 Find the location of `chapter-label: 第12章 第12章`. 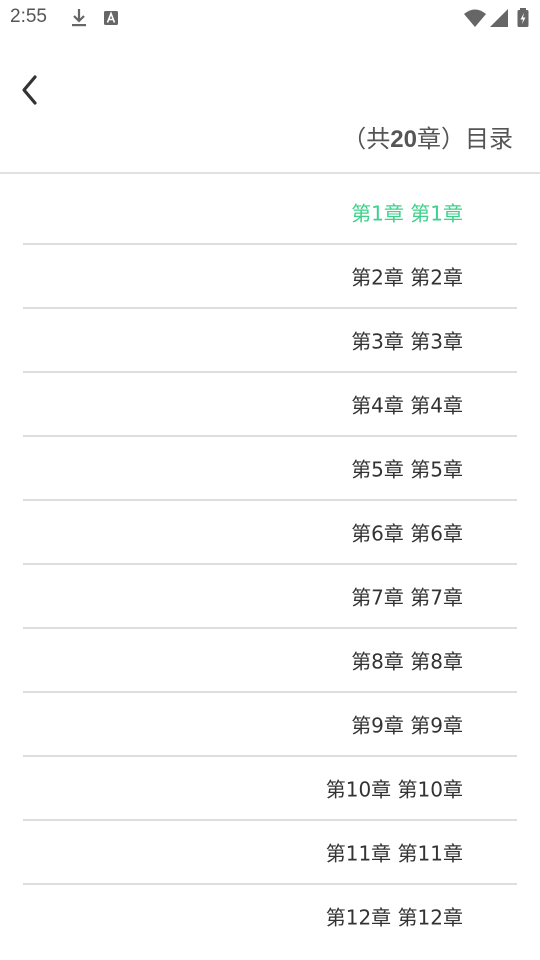

chapter-label: 第12章 第12章 is located at coordinates (394, 917).